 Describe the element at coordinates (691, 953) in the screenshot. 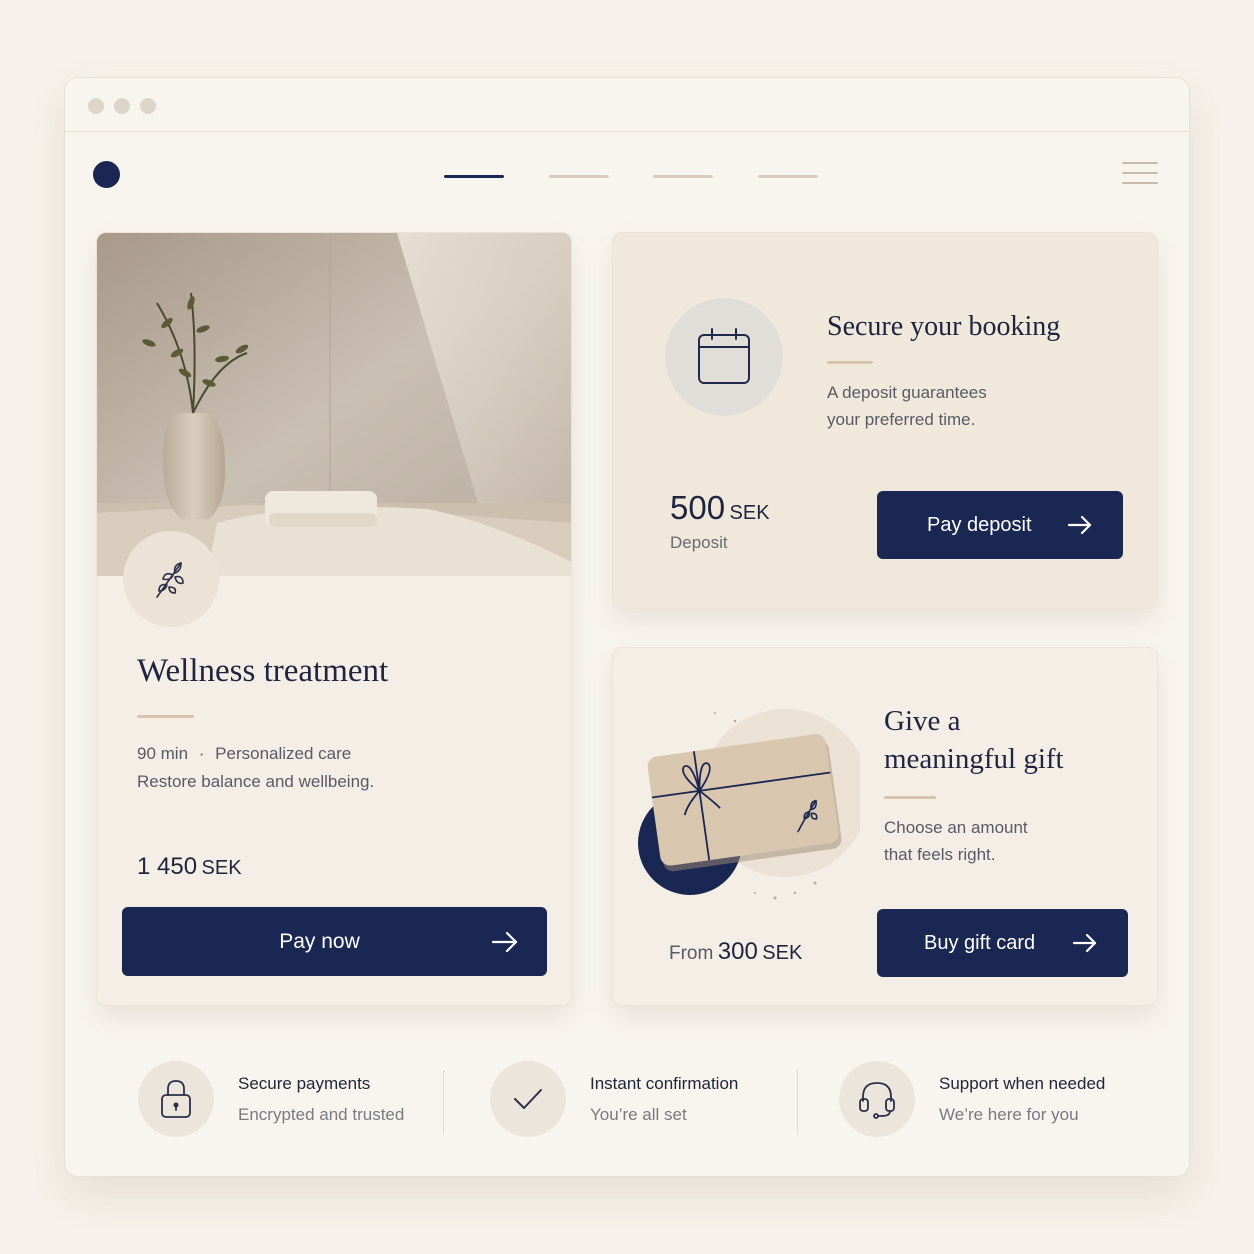

I see `gift-from-label: From` at that location.